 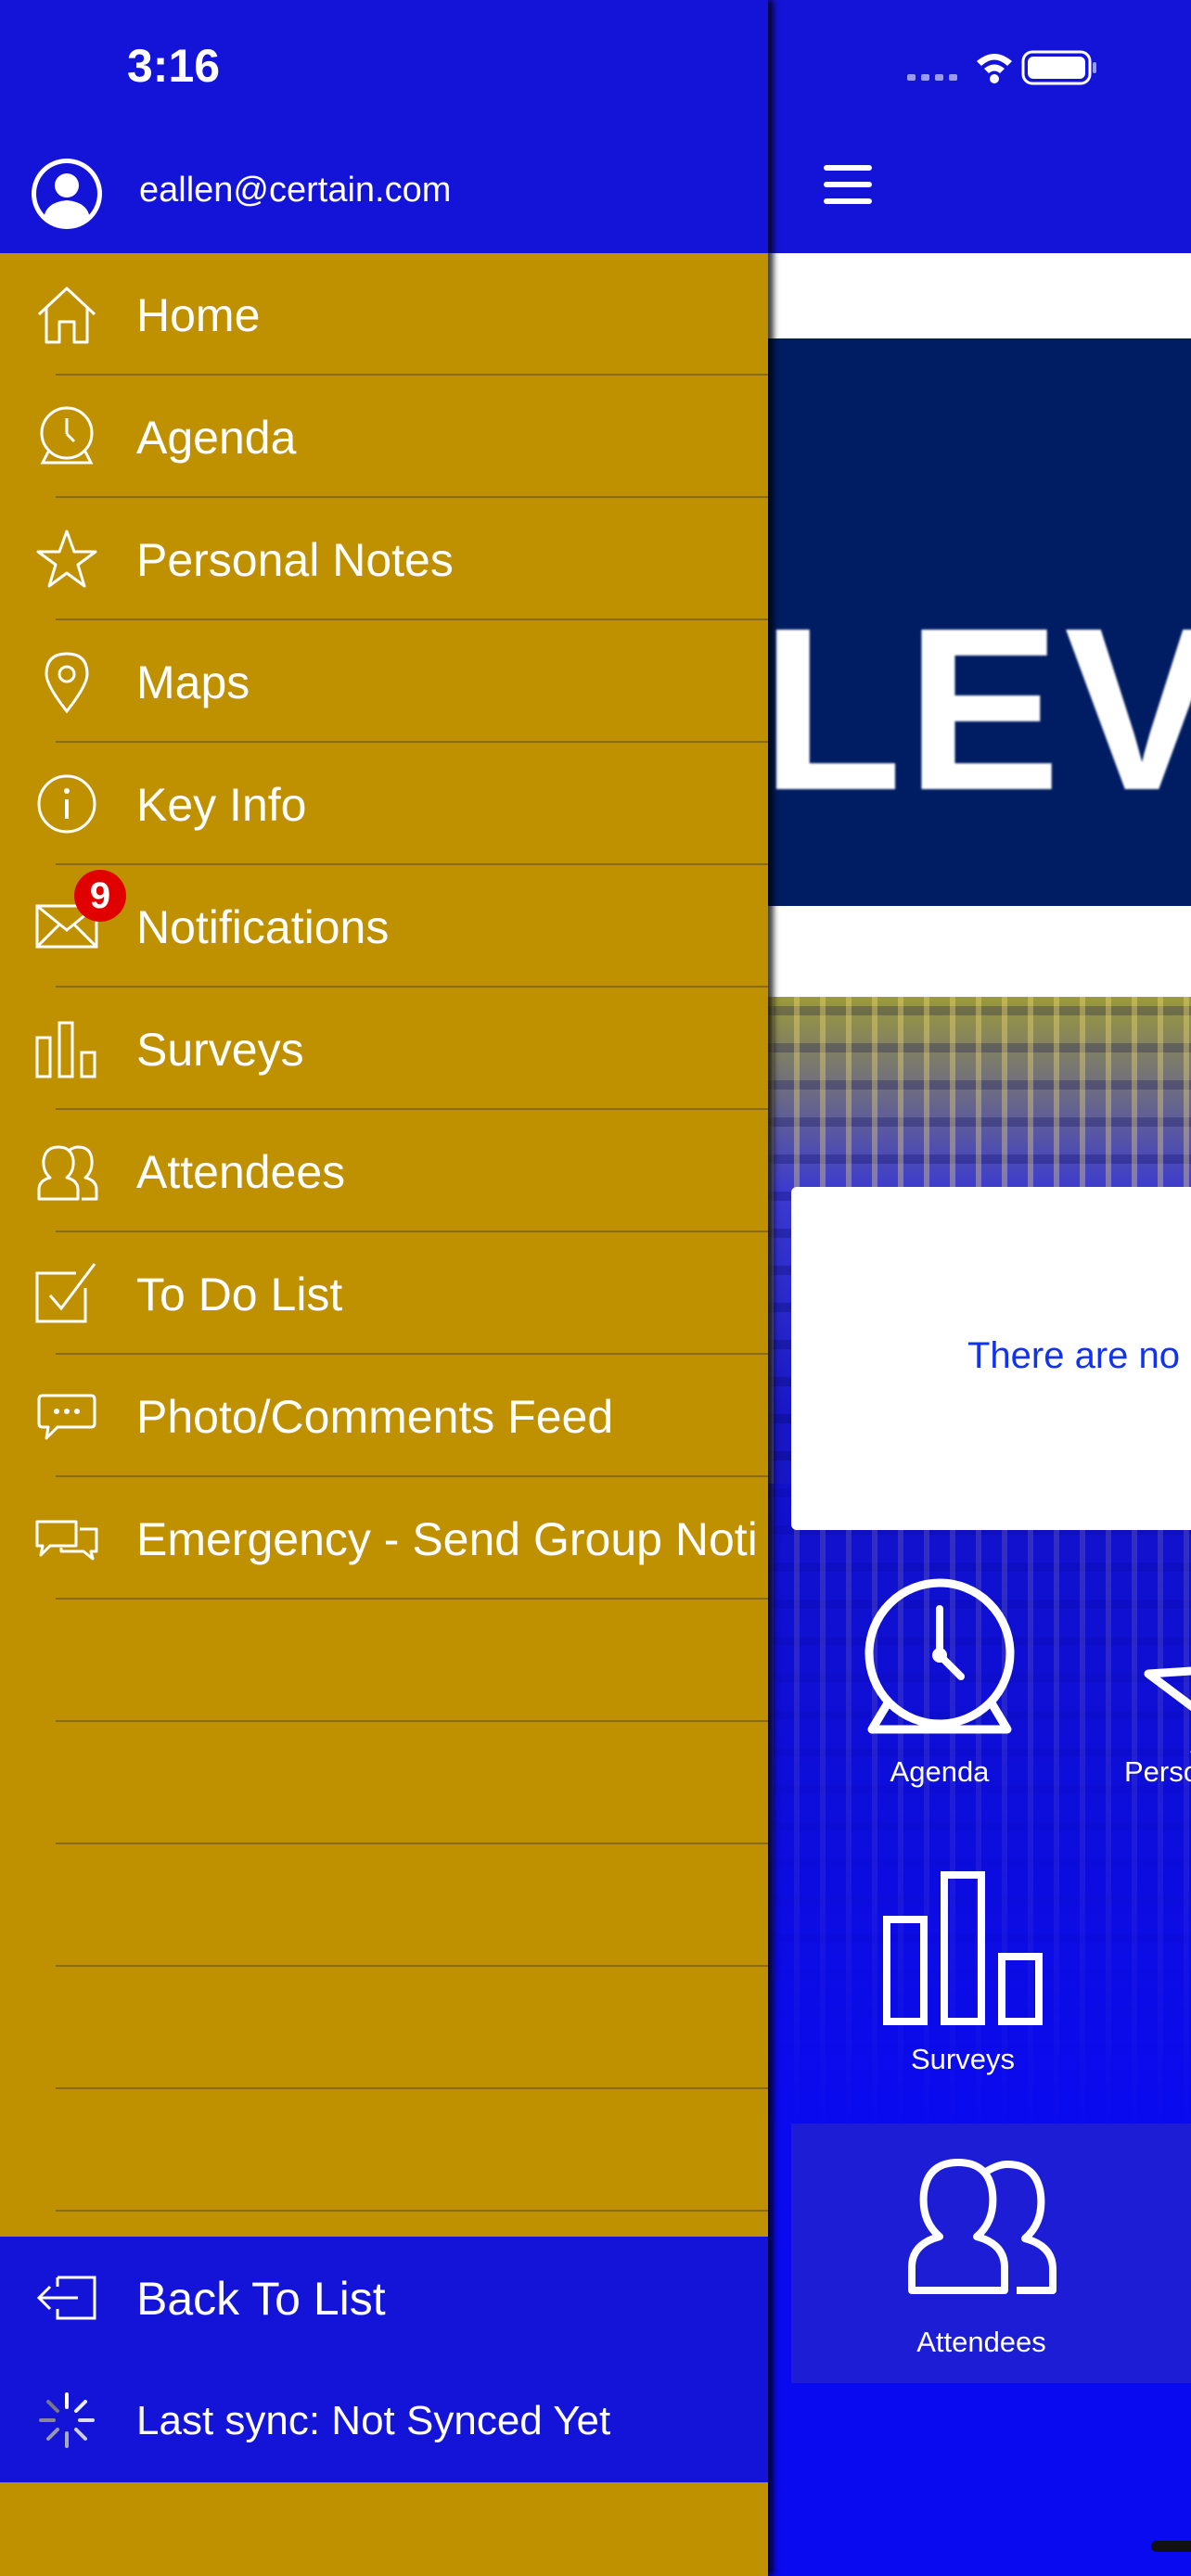 I want to click on exit-arrow-icon, so click(x=66, y=2298).